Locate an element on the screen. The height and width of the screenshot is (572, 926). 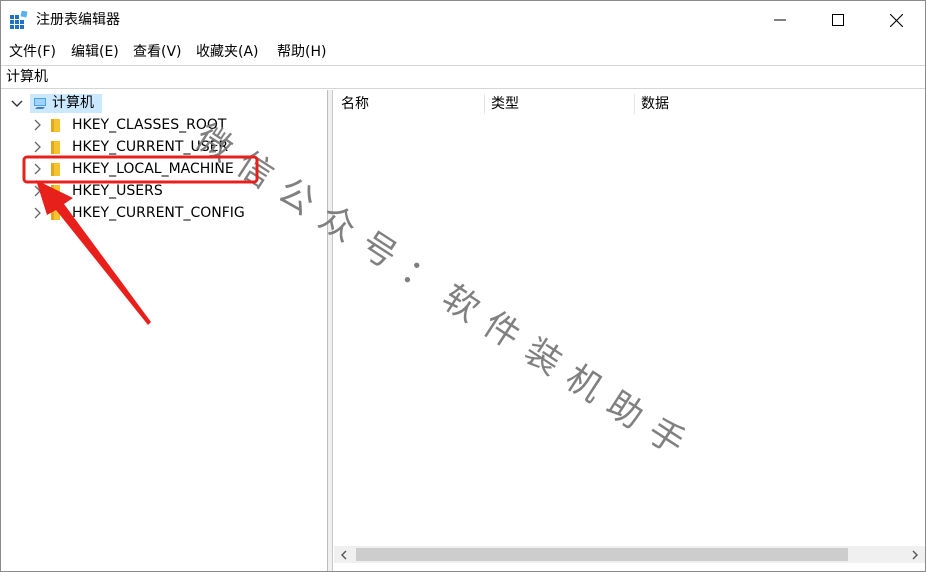
tree-item-local-machine: HKEY_LOCAL_MACHINE is located at coordinates (162, 169).